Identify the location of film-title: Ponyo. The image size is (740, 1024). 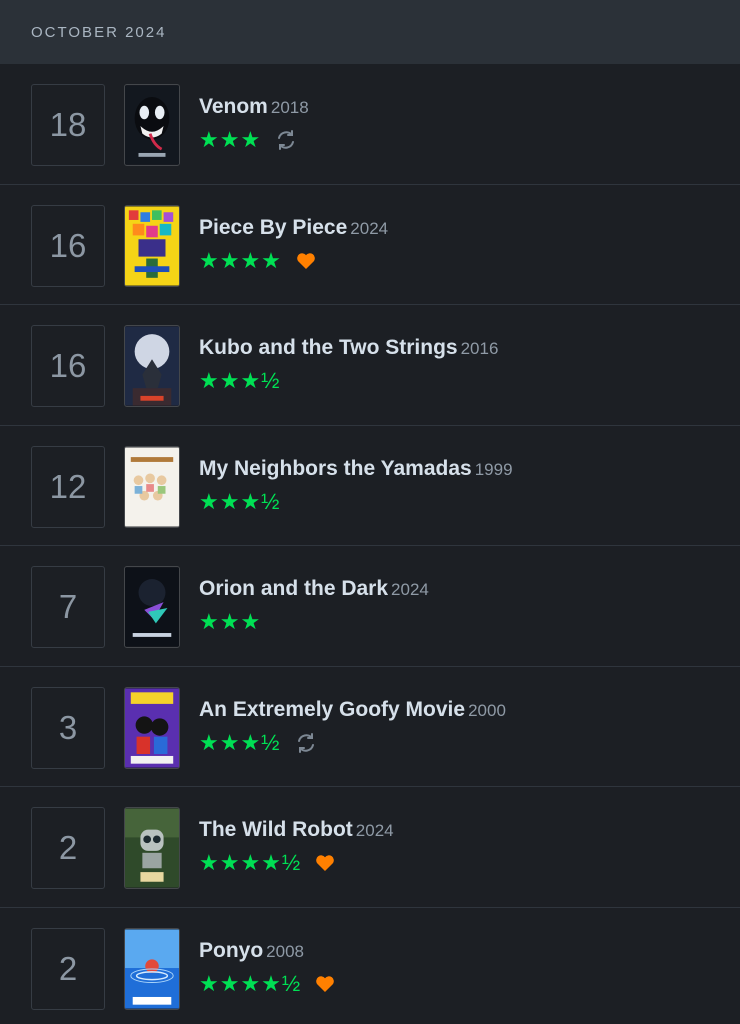
(231, 950).